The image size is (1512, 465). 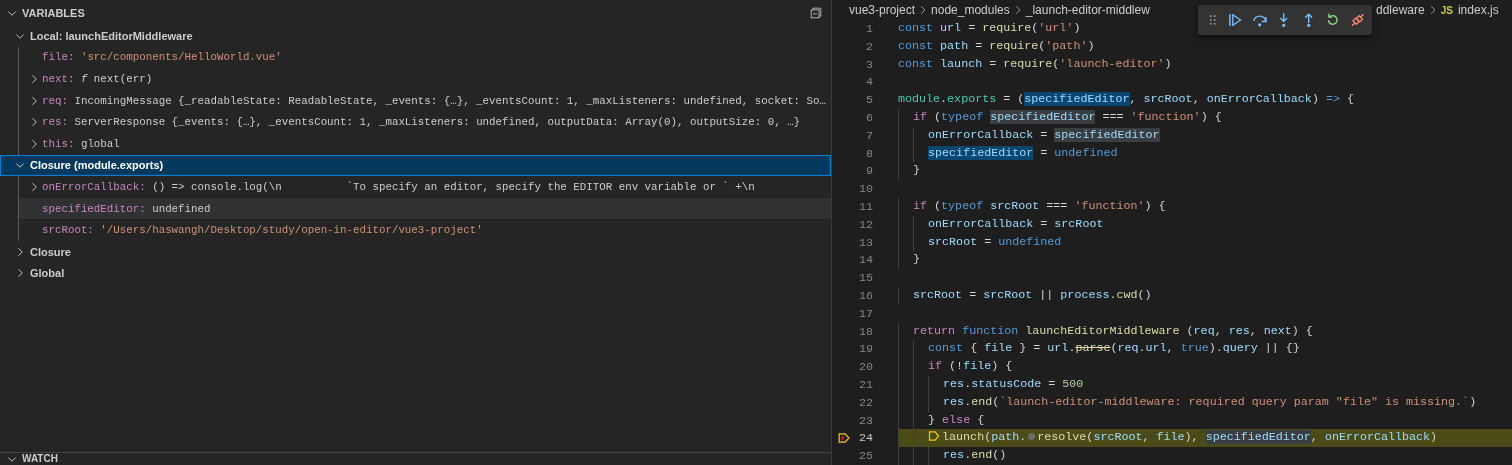 What do you see at coordinates (865, 206) in the screenshot?
I see `line-number: 11` at bounding box center [865, 206].